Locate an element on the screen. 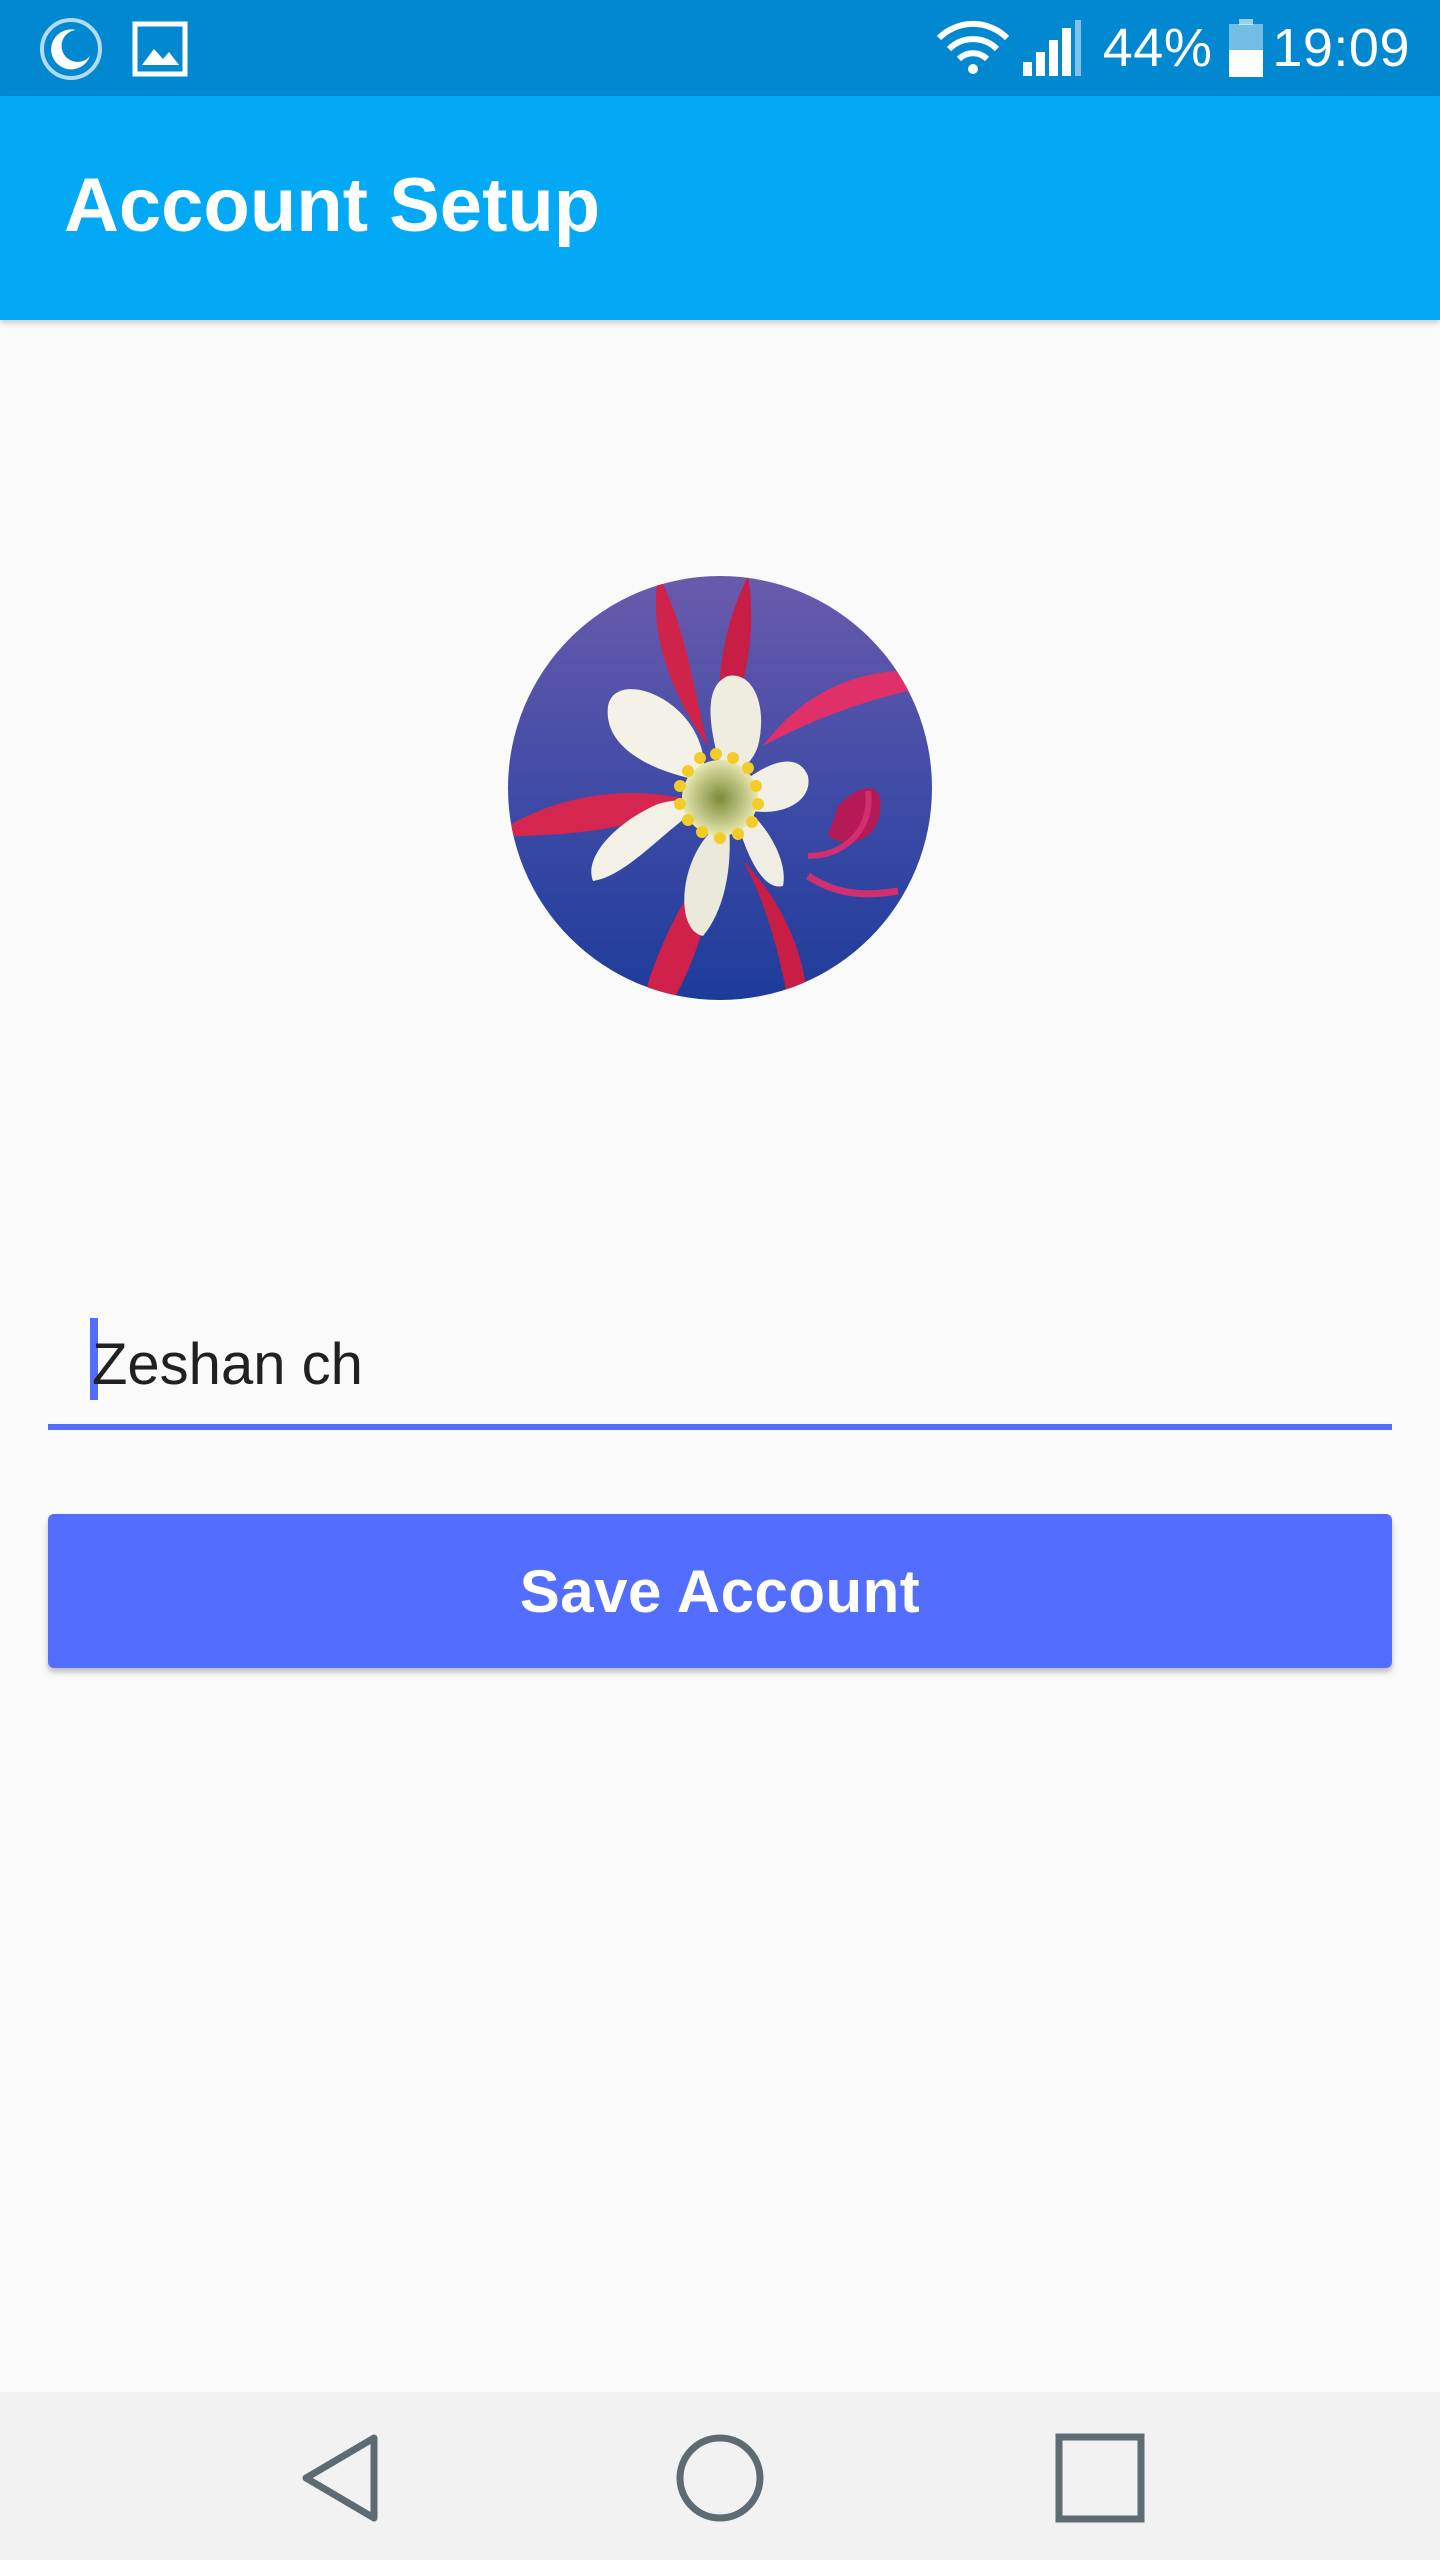  flower-photo is located at coordinates (720, 788).